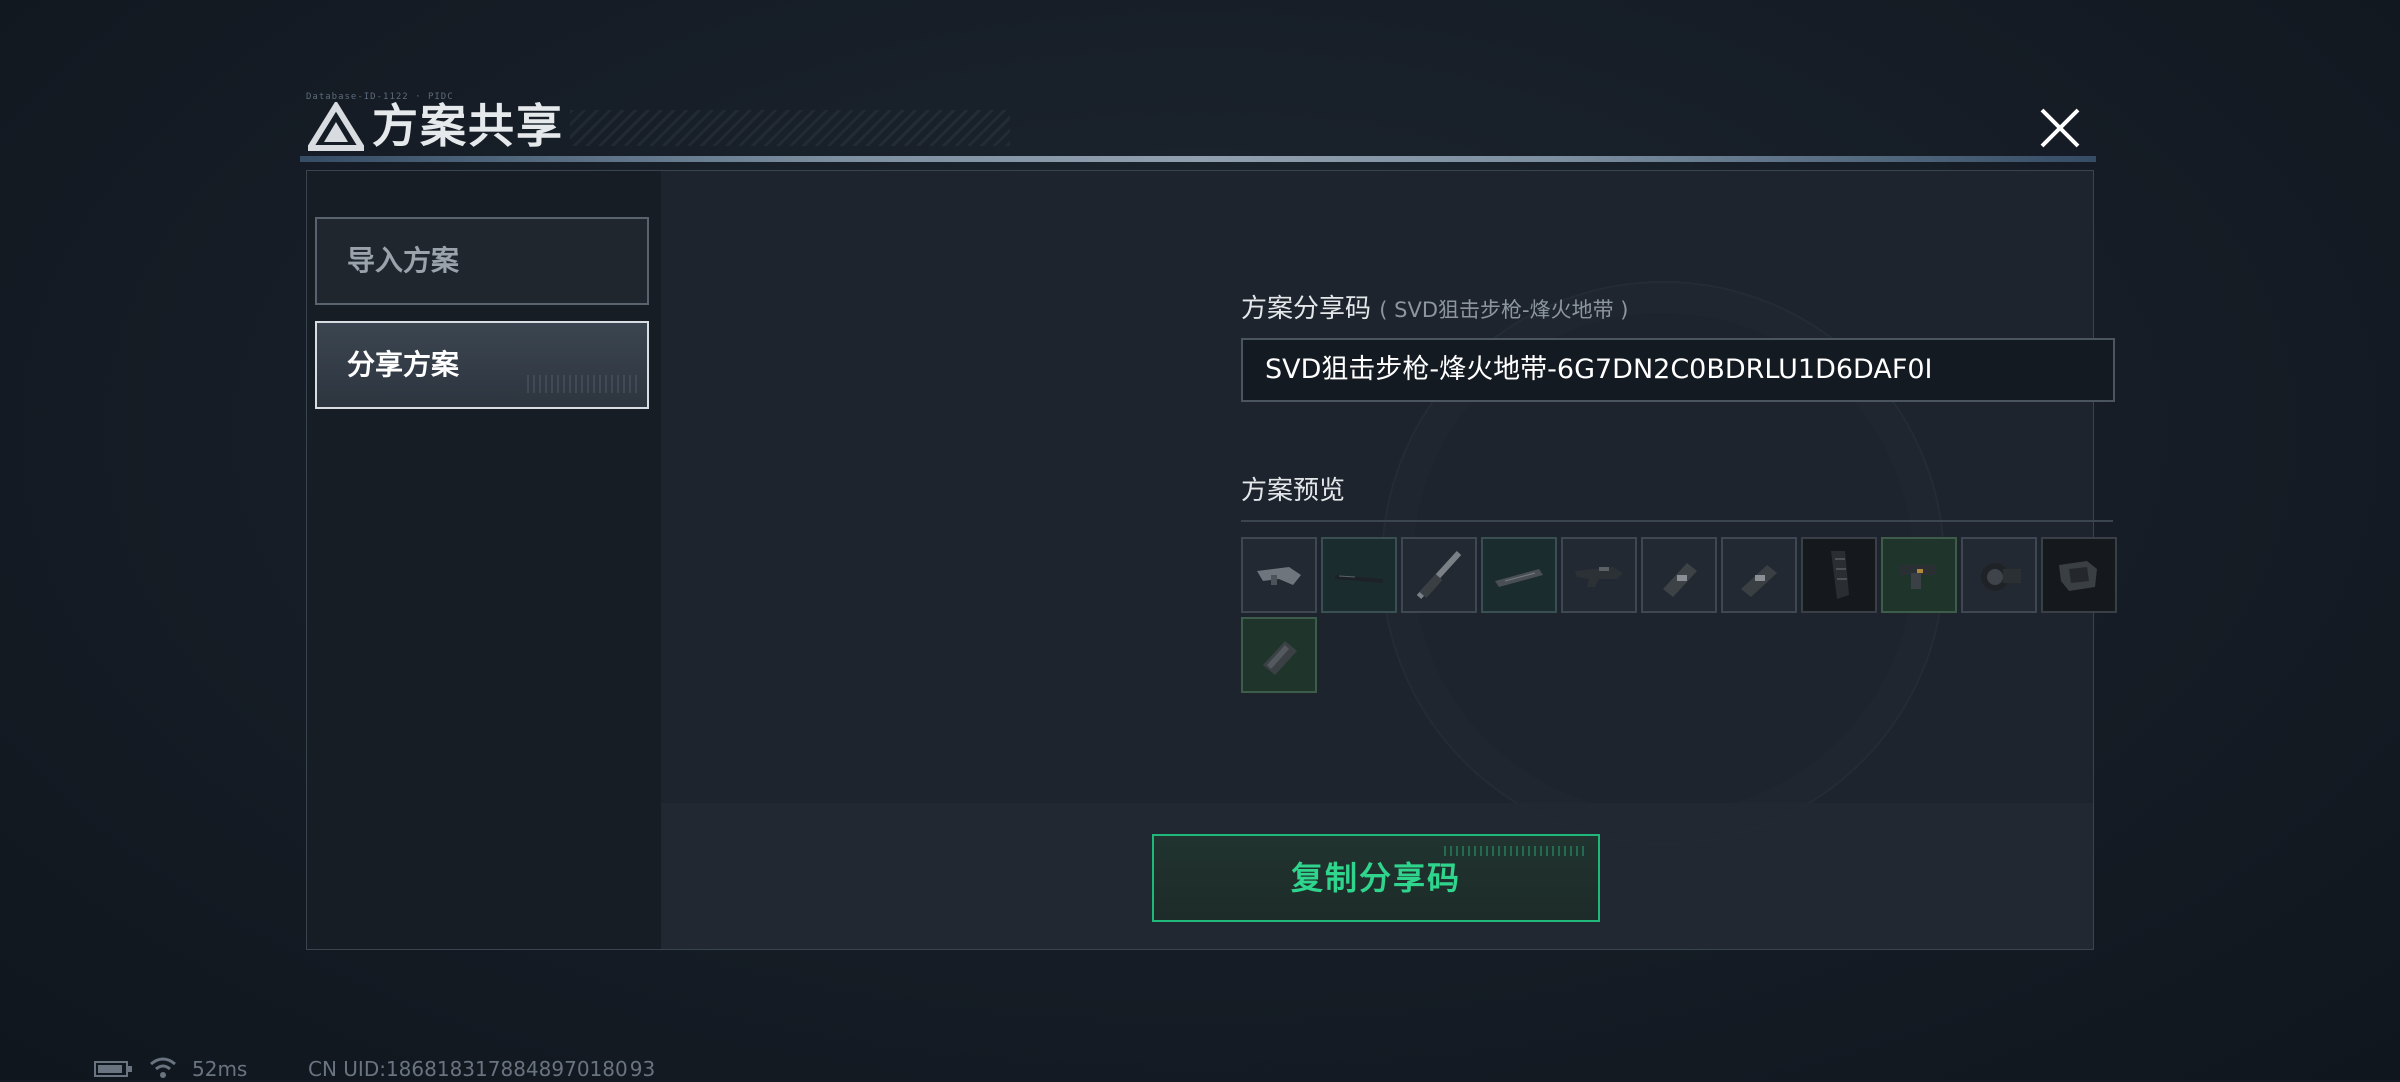  Describe the element at coordinates (1519, 578) in the screenshot. I see `handguard-icon` at that location.